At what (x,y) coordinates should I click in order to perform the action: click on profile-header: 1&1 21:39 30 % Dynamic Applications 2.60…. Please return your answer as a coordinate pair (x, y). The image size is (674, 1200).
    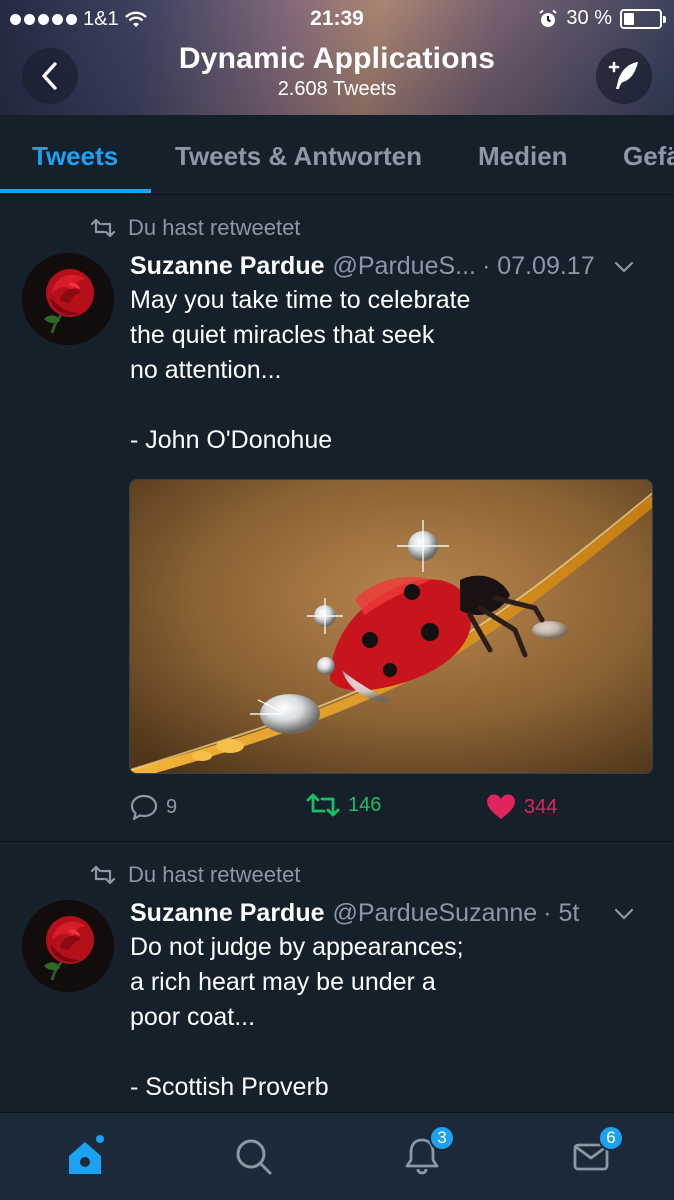
    Looking at the image, I should click on (337, 57).